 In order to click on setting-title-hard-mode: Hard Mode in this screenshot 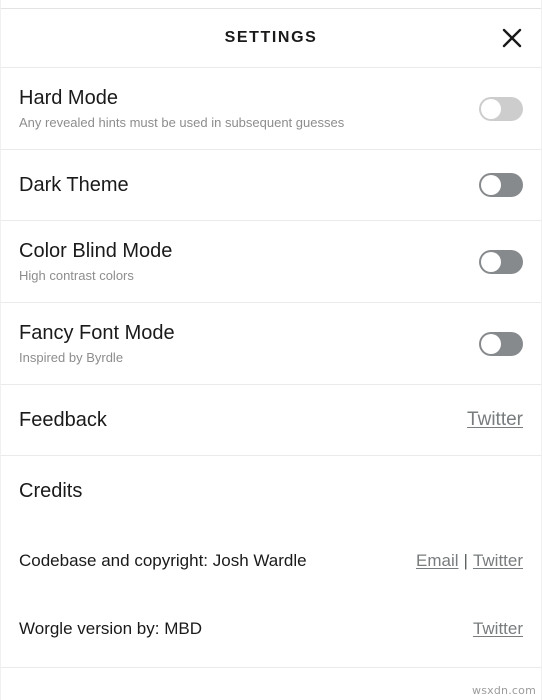, I will do `click(68, 97)`.